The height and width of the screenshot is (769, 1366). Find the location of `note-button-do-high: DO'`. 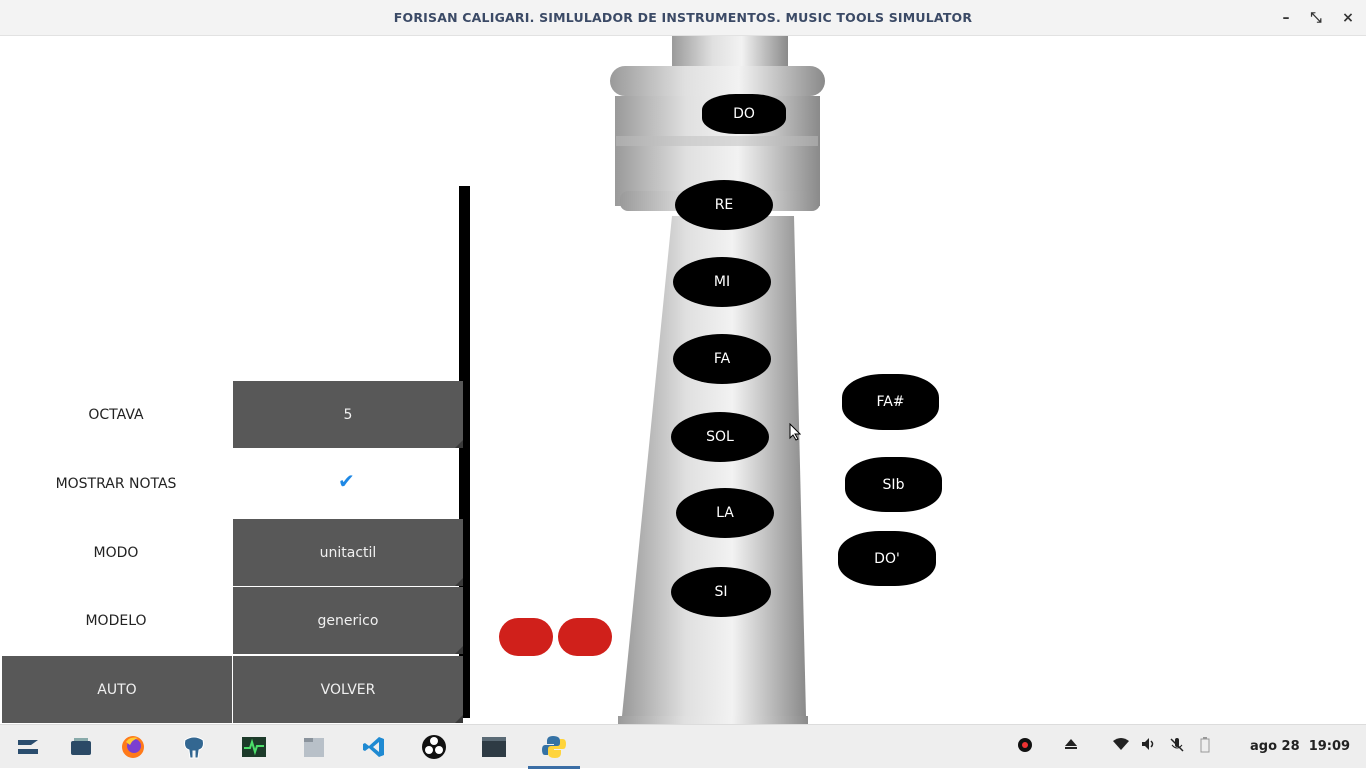

note-button-do-high: DO' is located at coordinates (887, 558).